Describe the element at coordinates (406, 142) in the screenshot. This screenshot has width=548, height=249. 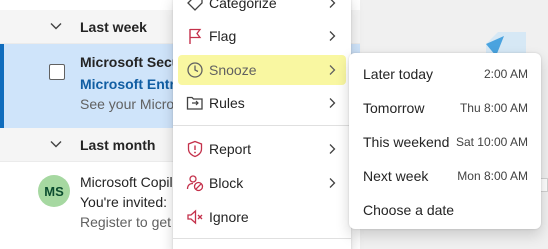
I see `snooze-option-label: This weekend` at that location.